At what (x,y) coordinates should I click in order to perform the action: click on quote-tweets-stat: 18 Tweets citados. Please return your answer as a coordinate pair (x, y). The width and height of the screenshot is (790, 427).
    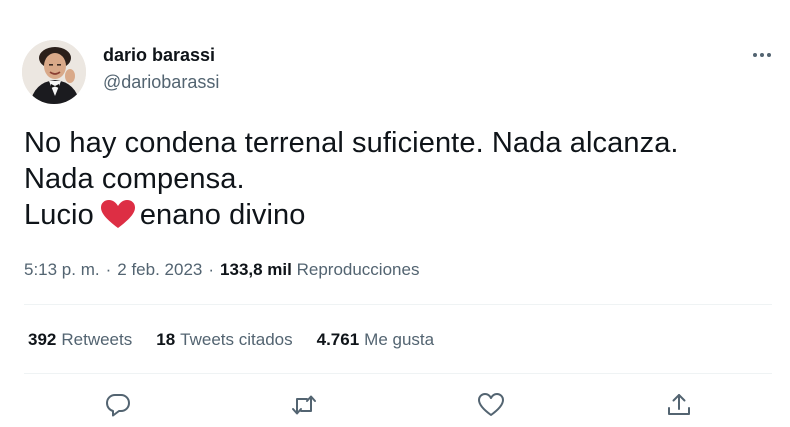
    Looking at the image, I should click on (224, 340).